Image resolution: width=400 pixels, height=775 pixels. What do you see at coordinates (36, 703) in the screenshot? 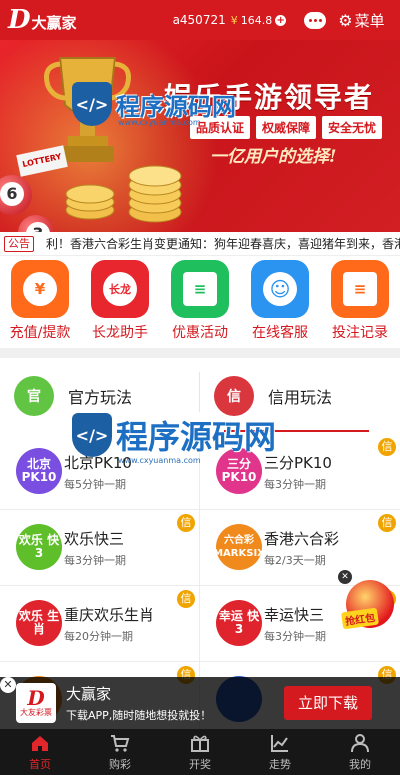
I see `app-icon: D 大友彩票` at bounding box center [36, 703].